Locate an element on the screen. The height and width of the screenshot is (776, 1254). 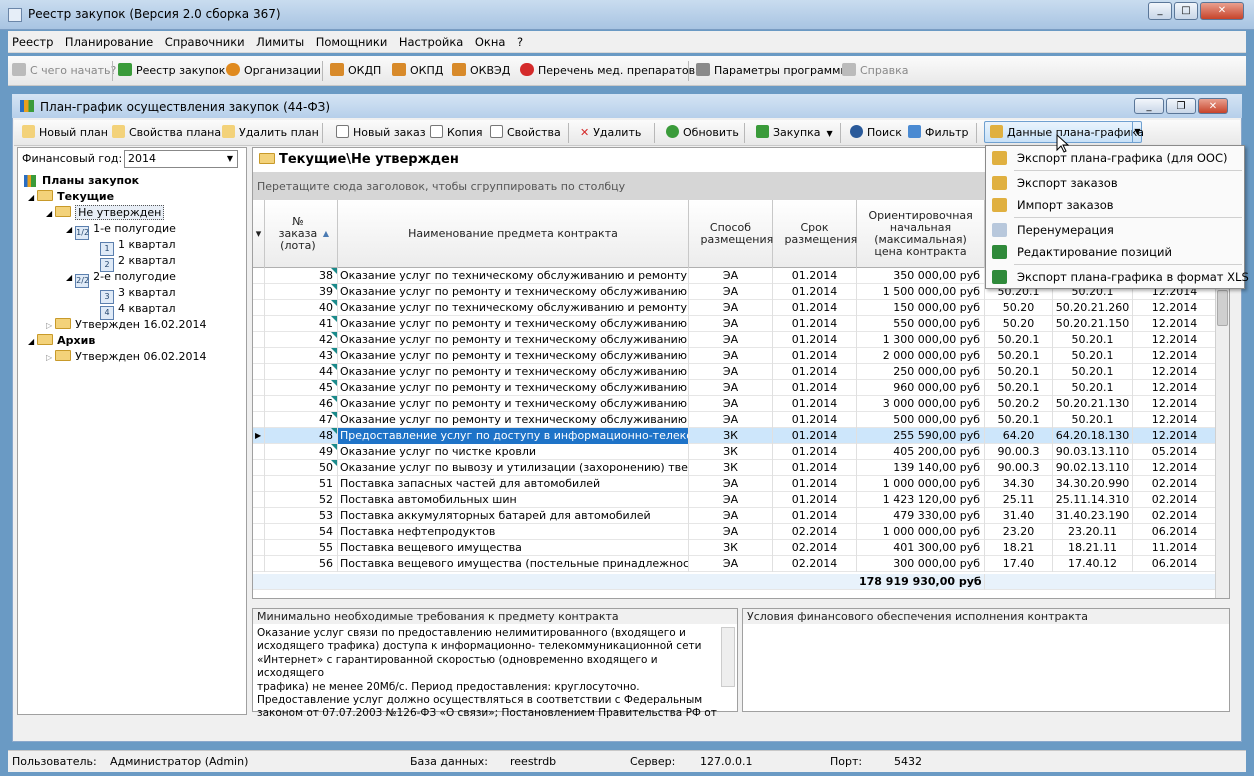
menu-references: Справочники is located at coordinates (205, 40).